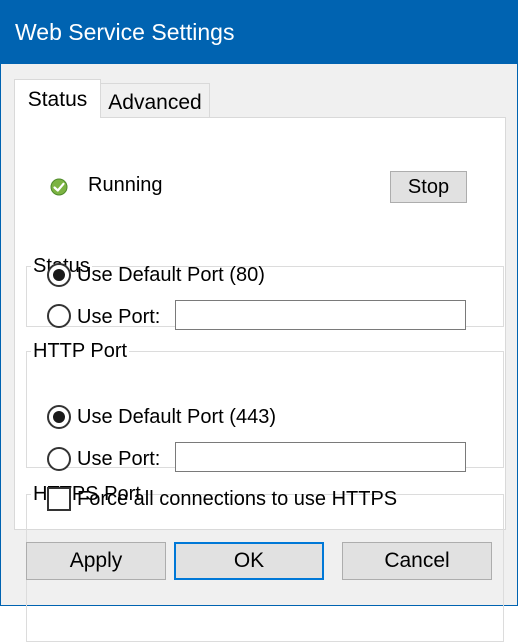 The height and width of the screenshot is (642, 518). I want to click on http-custom-port-label: Use Port:, so click(118, 317).